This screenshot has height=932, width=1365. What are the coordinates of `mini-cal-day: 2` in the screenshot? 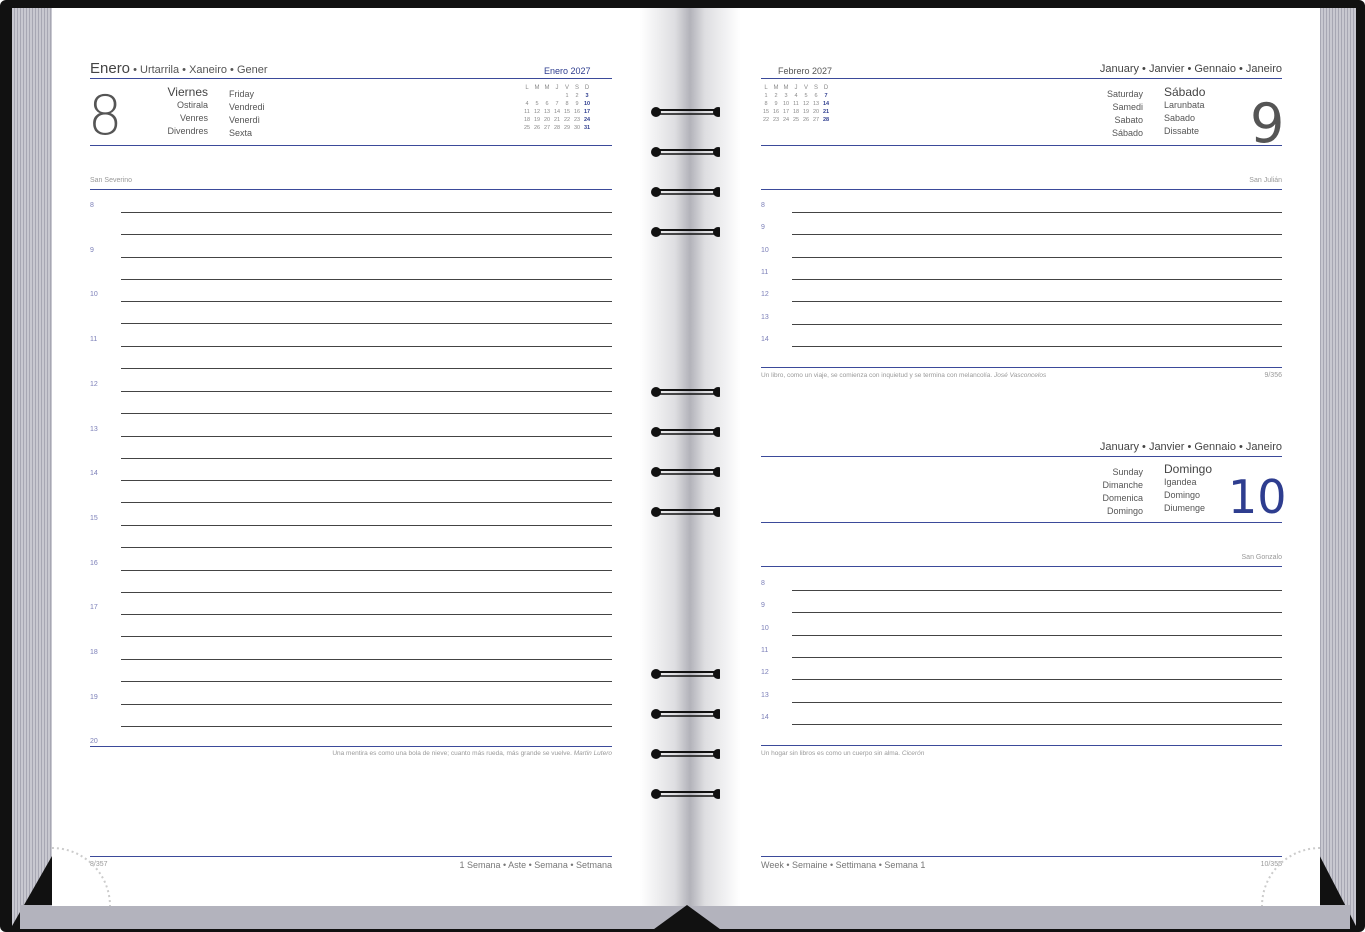 It's located at (776, 96).